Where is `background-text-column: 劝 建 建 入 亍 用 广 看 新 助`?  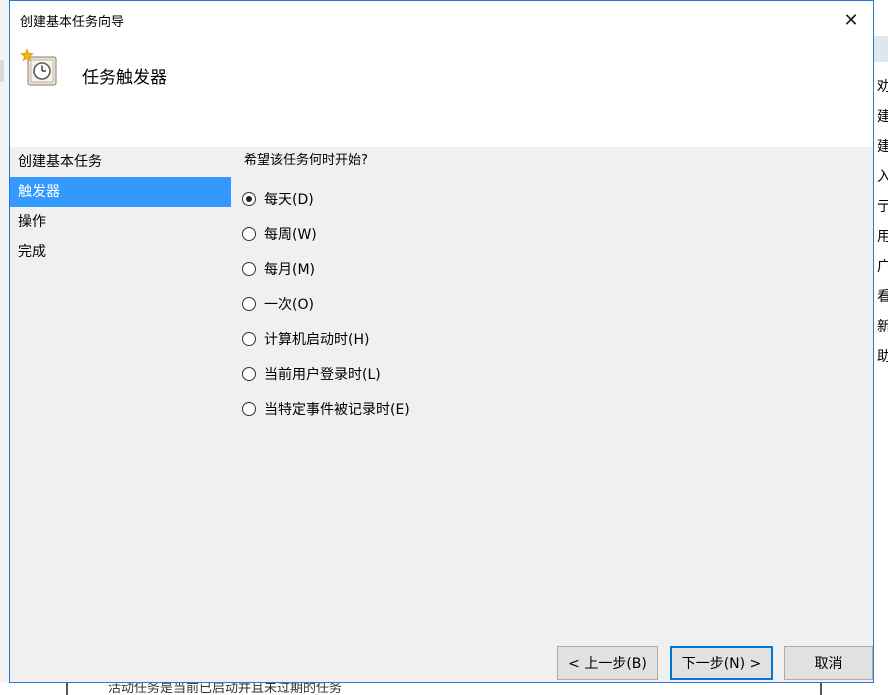 background-text-column: 劝 建 建 入 亍 用 广 看 新 助 is located at coordinates (882, 222).